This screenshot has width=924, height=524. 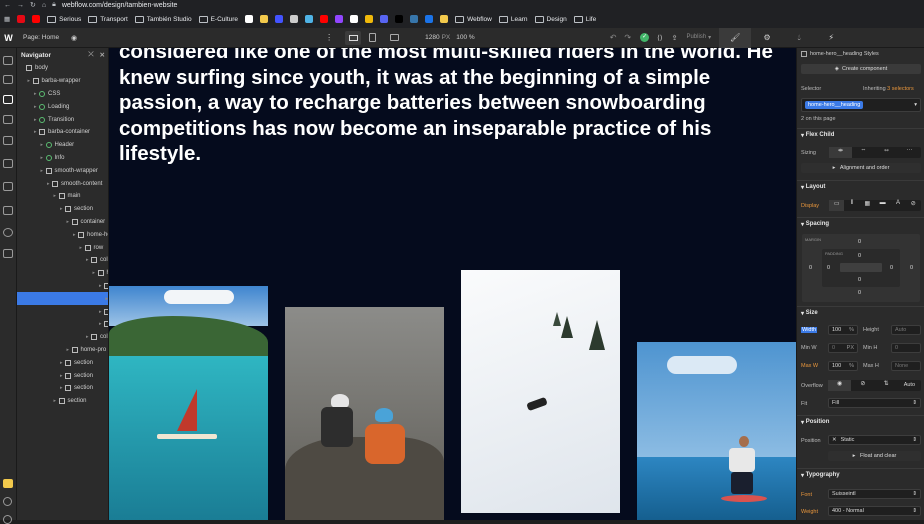 What do you see at coordinates (886, 152) in the screenshot?
I see `sizing-none-button: ⇿` at bounding box center [886, 152].